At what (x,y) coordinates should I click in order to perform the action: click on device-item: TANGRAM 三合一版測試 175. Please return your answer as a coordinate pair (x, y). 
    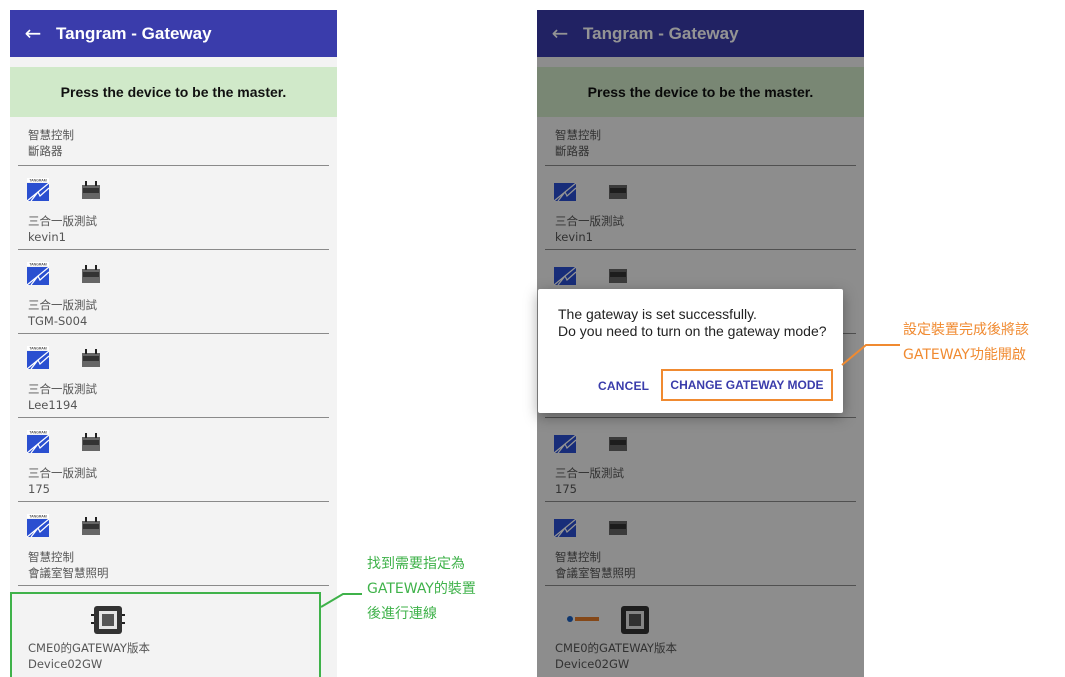
    Looking at the image, I should click on (173, 460).